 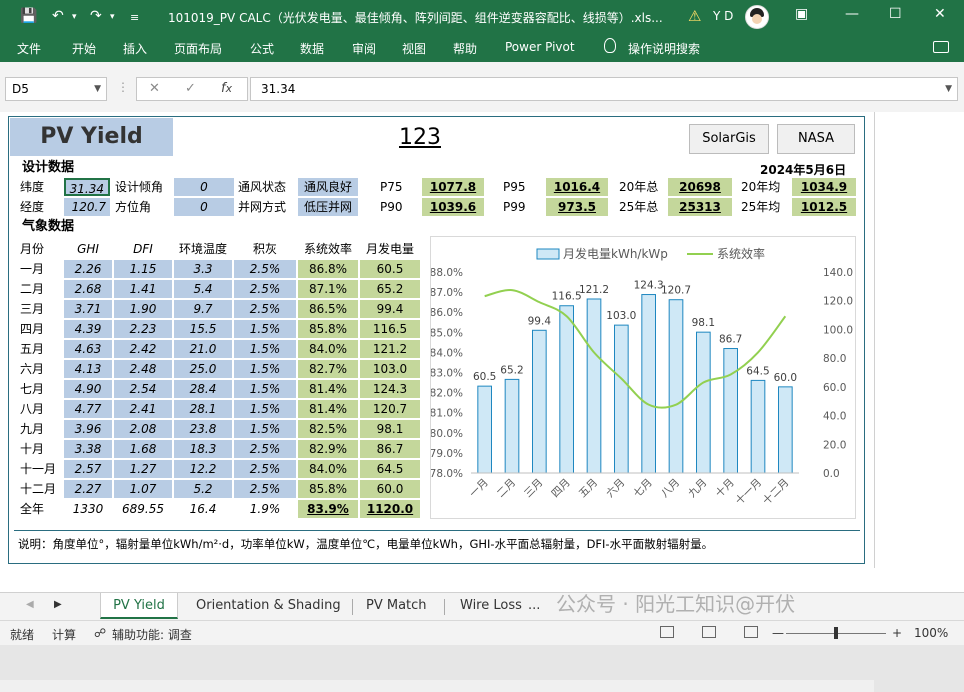 What do you see at coordinates (88, 449) in the screenshot?
I see `table-cell-ghi: 3.38` at bounding box center [88, 449].